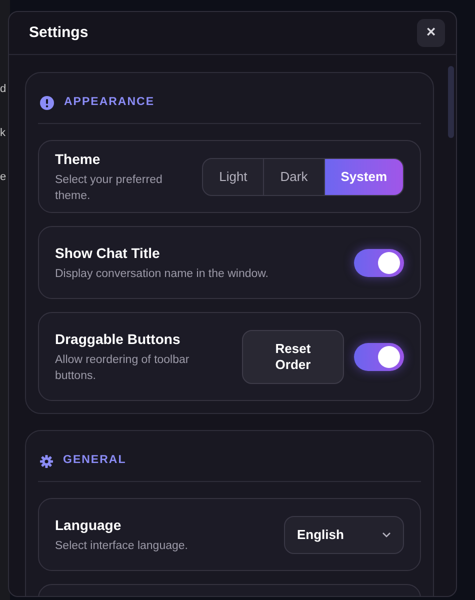 This screenshot has width=475, height=600. What do you see at coordinates (78, 159) in the screenshot?
I see `setting-label: Theme` at bounding box center [78, 159].